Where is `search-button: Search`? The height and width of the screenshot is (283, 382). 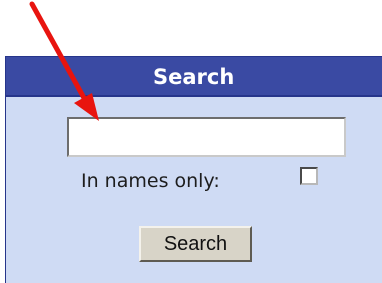
search-button: Search is located at coordinates (195, 244).